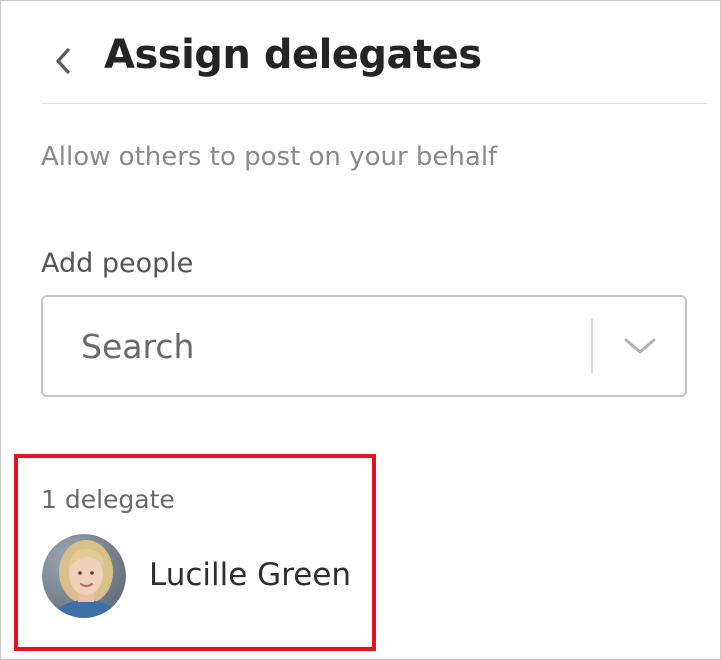  What do you see at coordinates (250, 575) in the screenshot?
I see `delegate-name: Lucille Green` at bounding box center [250, 575].